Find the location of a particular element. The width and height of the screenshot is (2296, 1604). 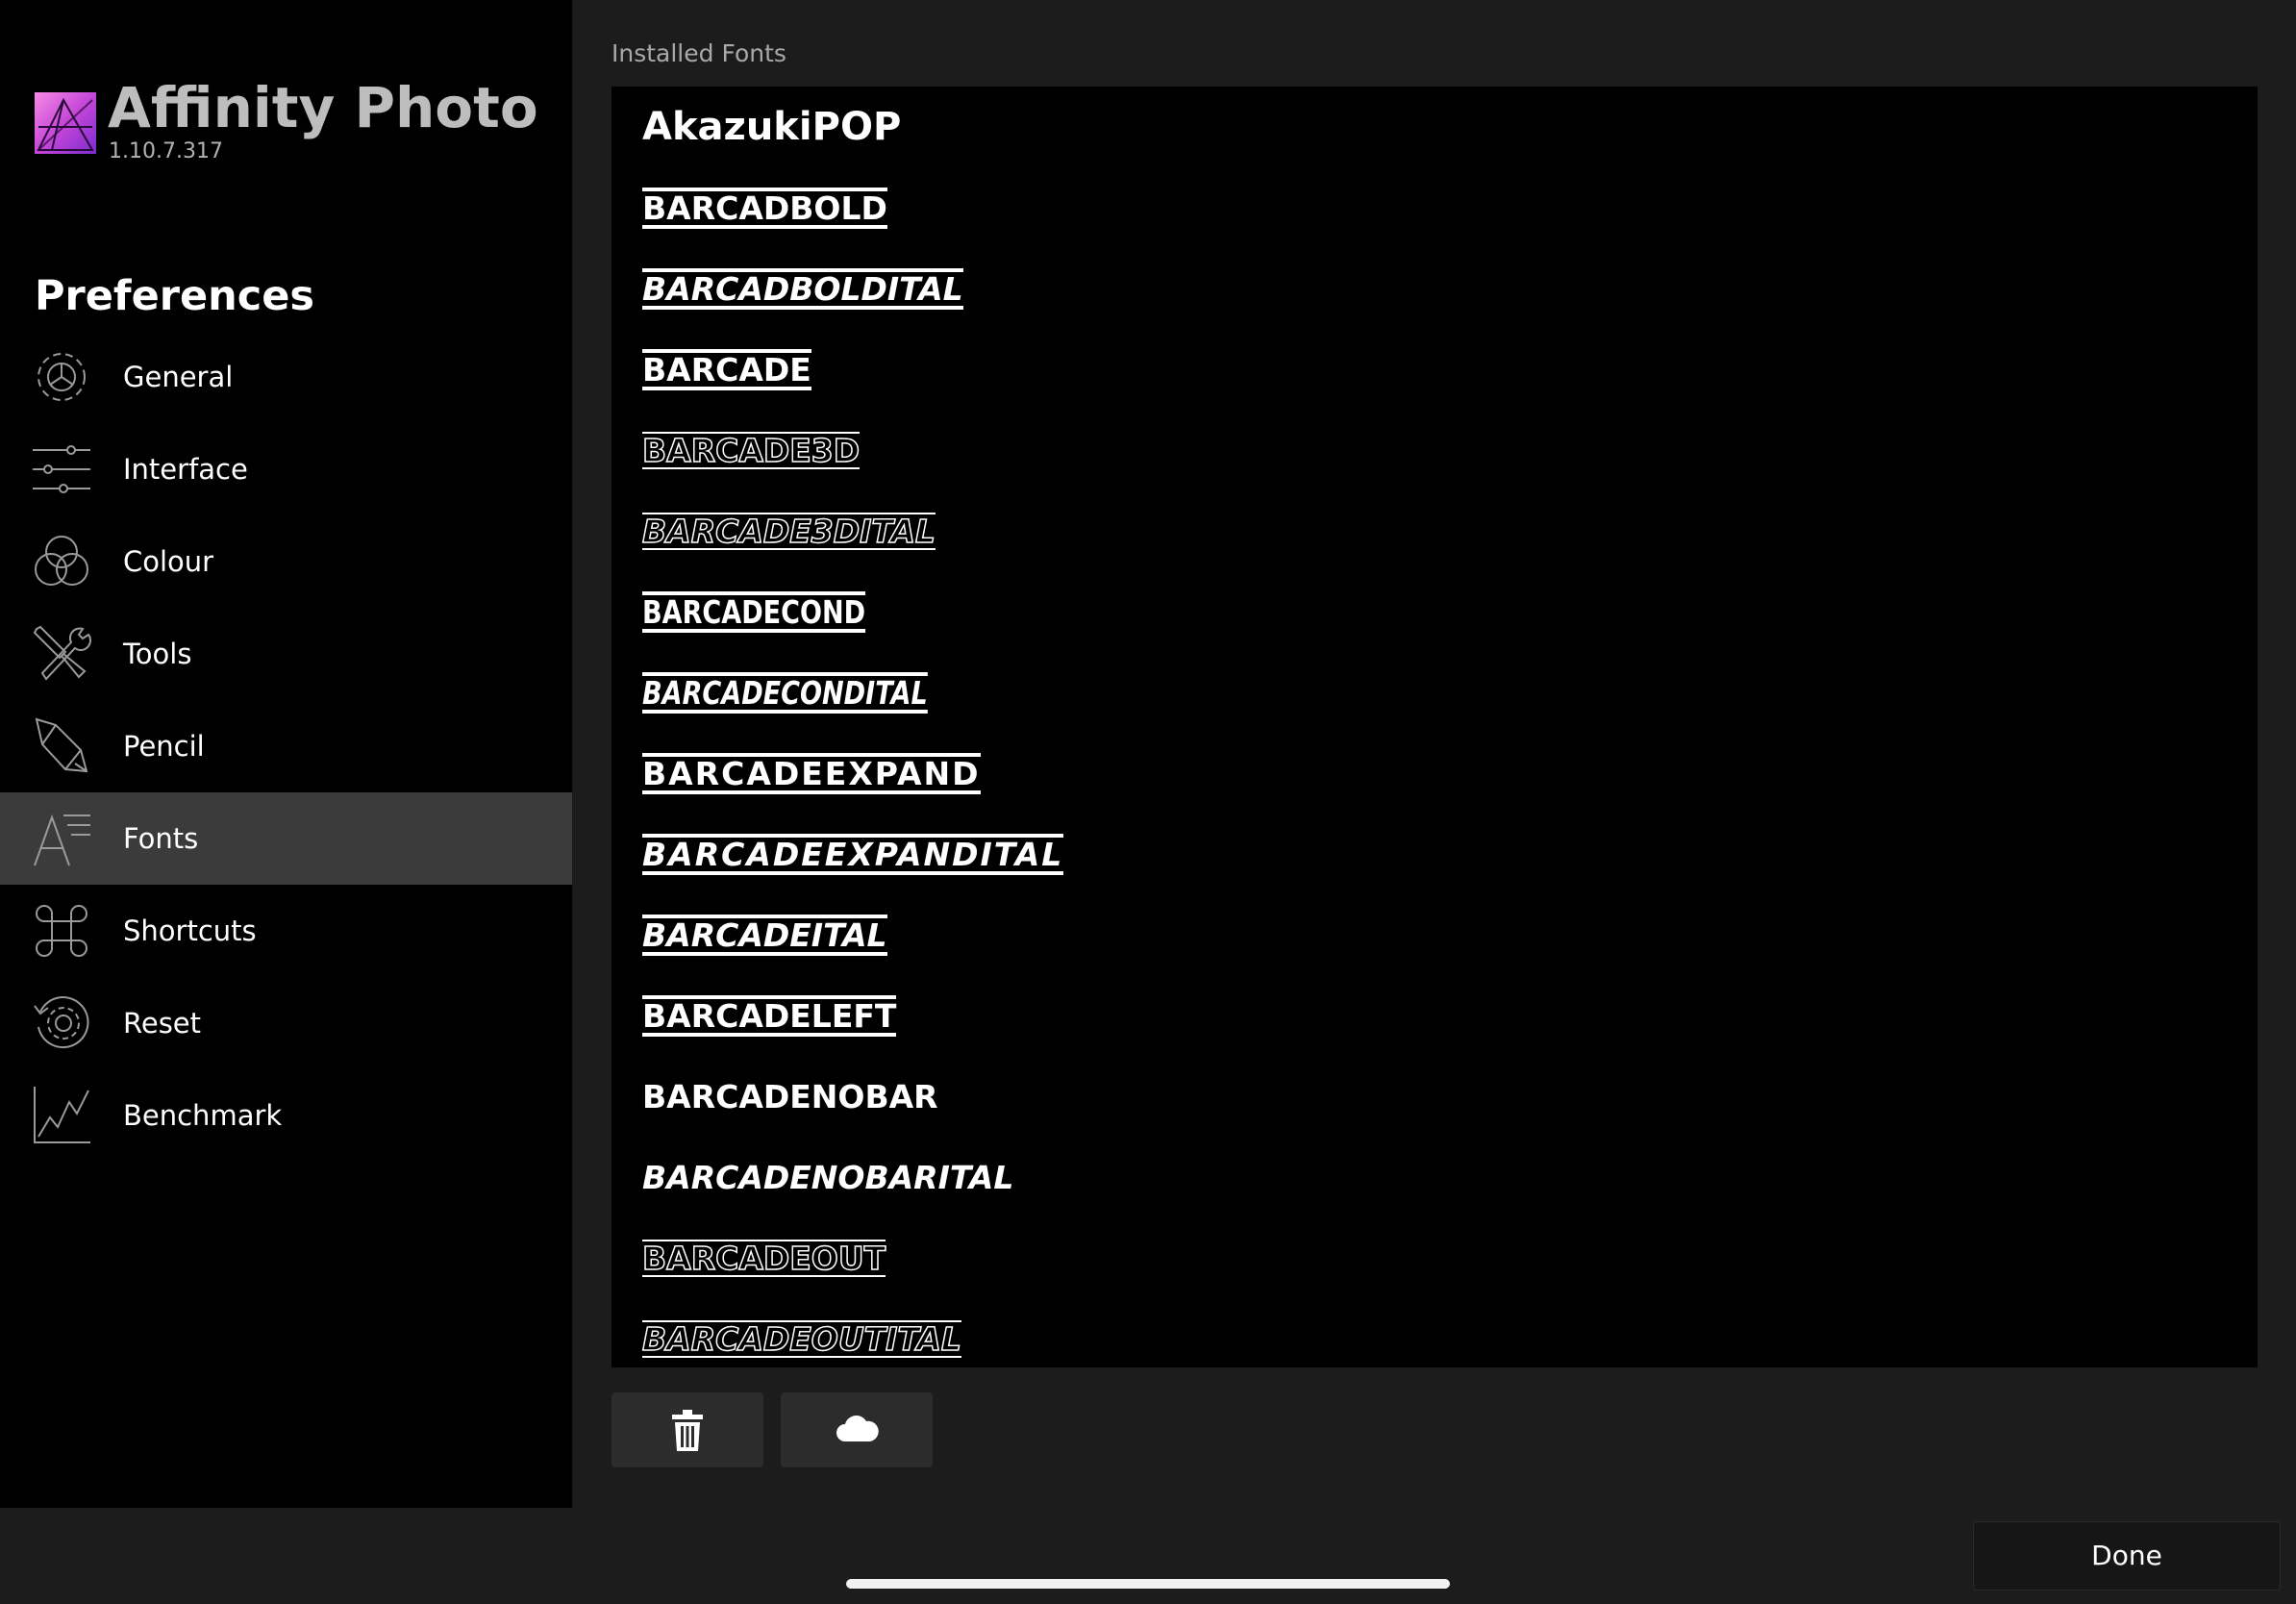

font-name: BARCADEEXPAND is located at coordinates (811, 773).